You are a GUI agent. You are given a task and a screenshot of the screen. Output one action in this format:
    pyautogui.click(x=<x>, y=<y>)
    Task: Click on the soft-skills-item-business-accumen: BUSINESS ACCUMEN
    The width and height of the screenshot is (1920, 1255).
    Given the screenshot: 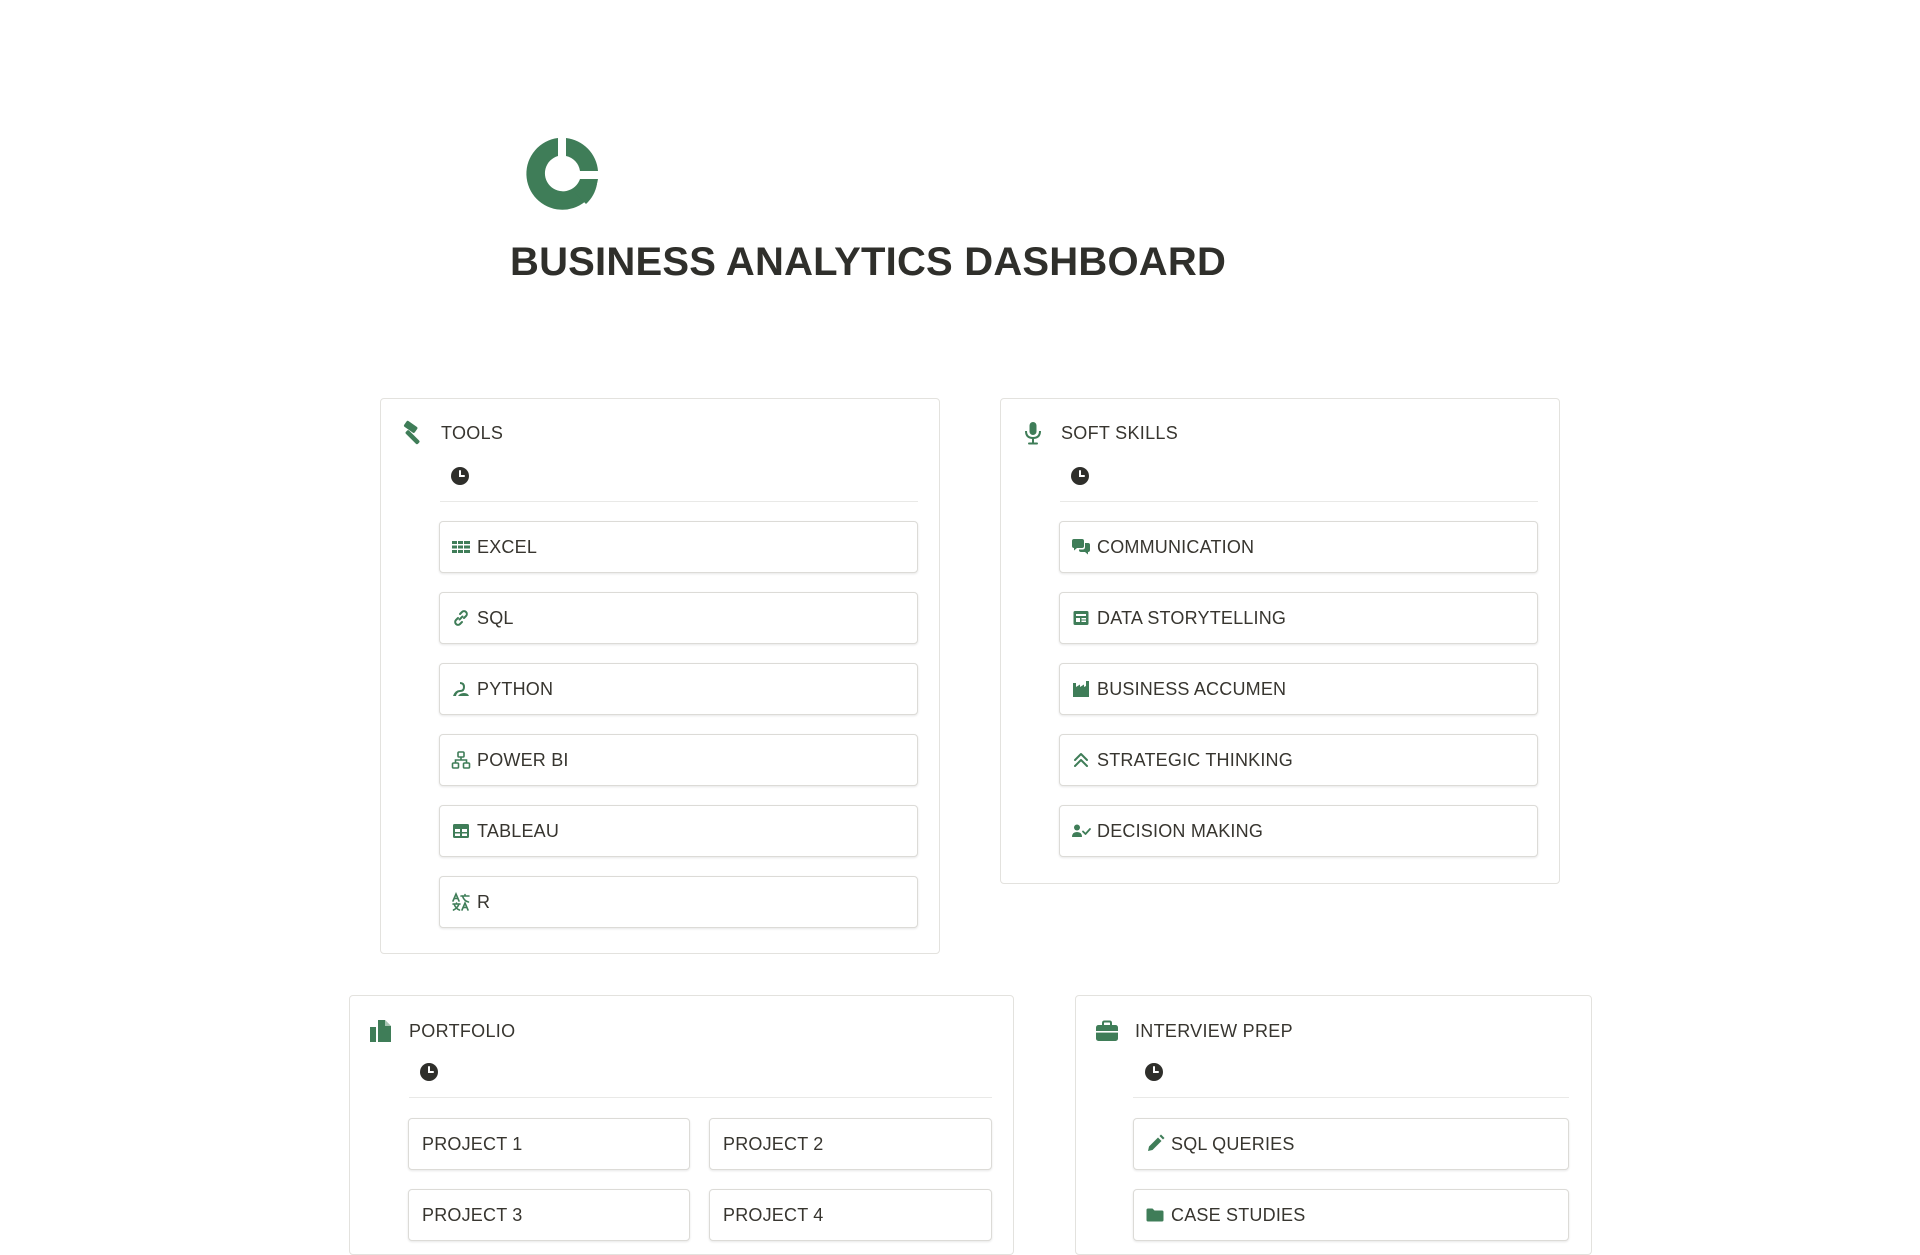 What is the action you would take?
    pyautogui.click(x=1298, y=689)
    